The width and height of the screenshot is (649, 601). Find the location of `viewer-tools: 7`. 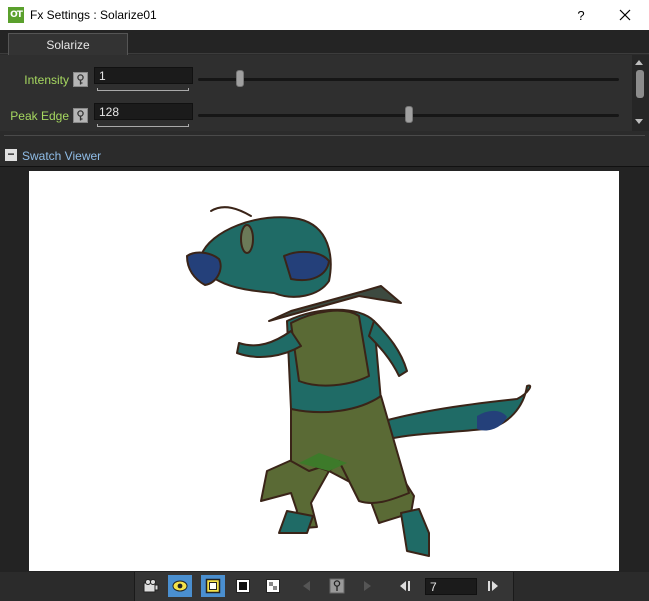

viewer-tools: 7 is located at coordinates (324, 586).